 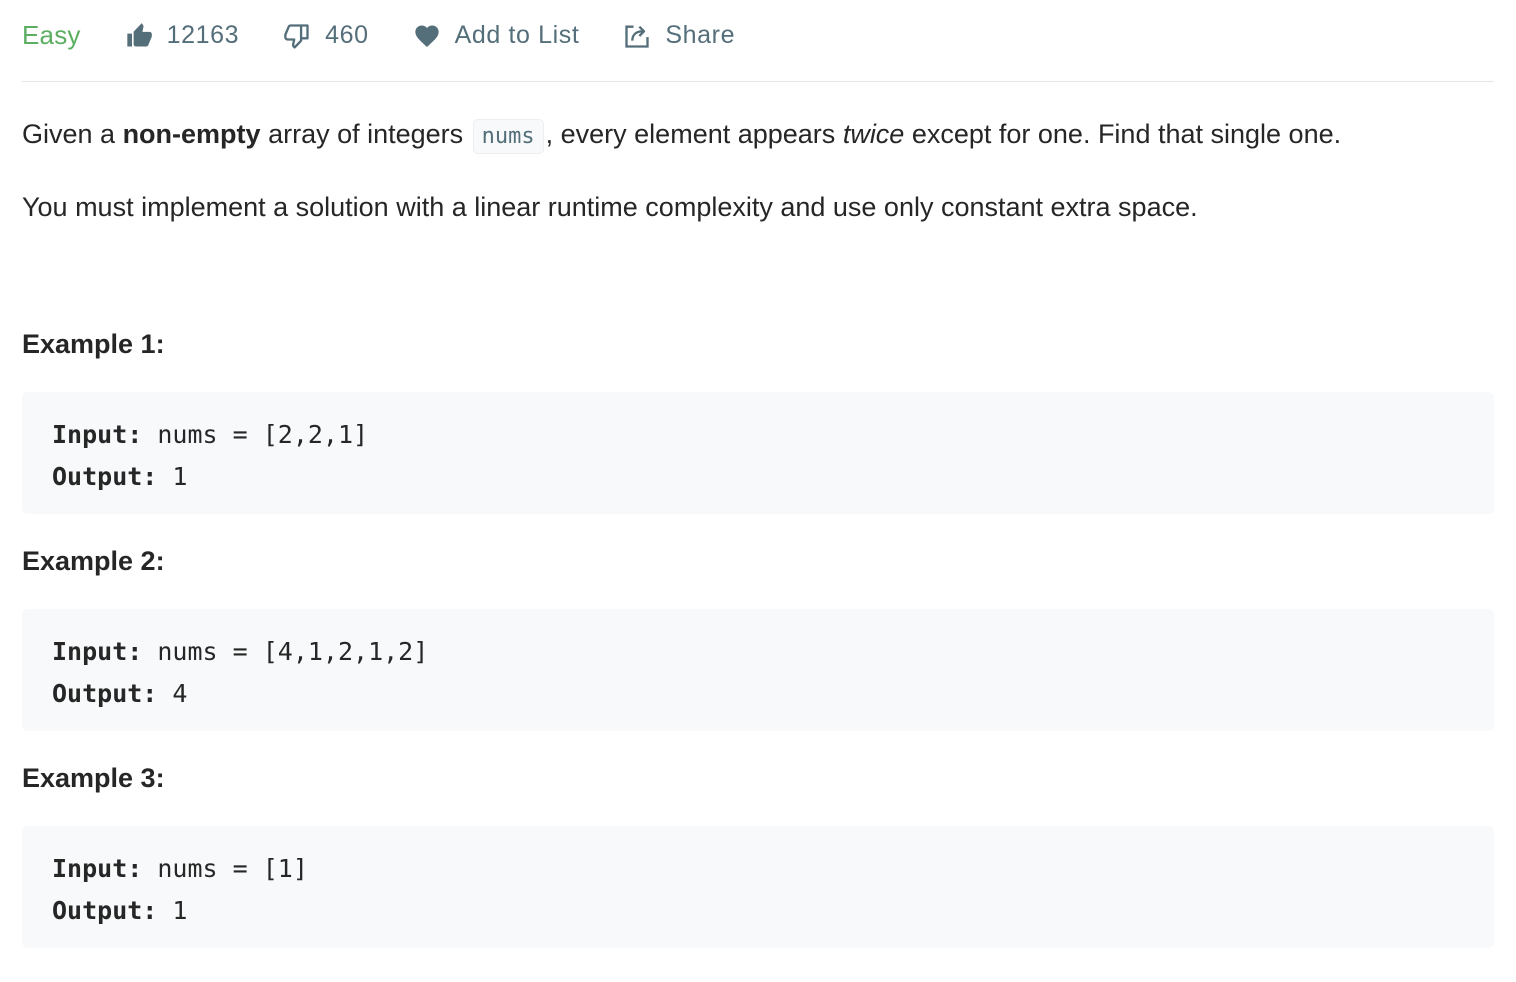 What do you see at coordinates (758, 652) in the screenshot?
I see `example-input-row: Input: nums = [4,1,2,1,2]` at bounding box center [758, 652].